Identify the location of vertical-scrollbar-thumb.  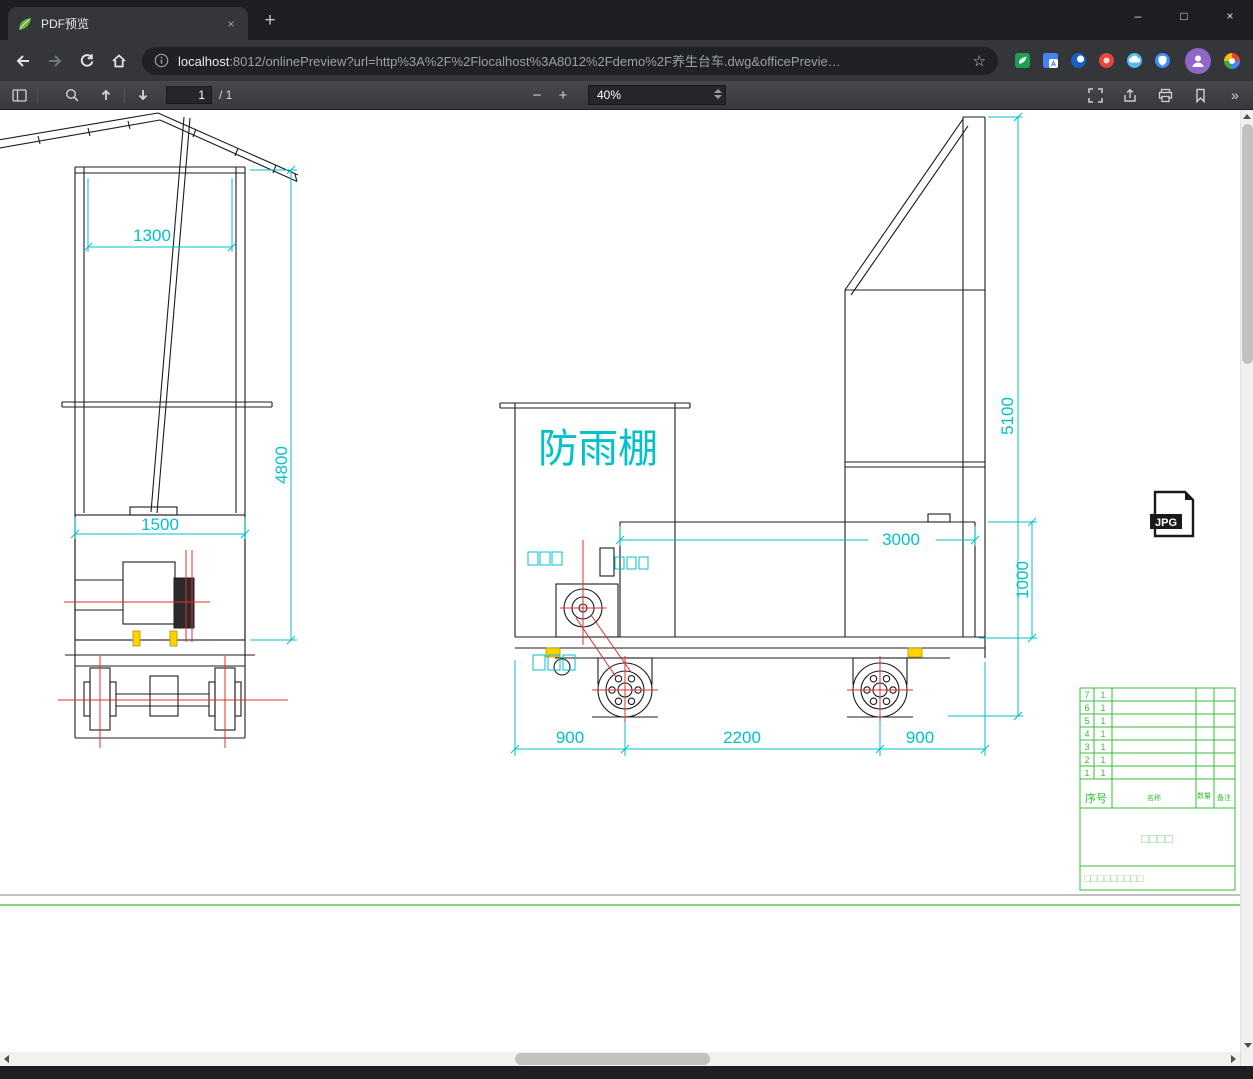
(1247, 244).